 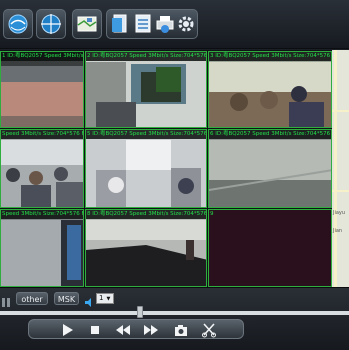 I want to click on playback-controls, so click(x=136, y=329).